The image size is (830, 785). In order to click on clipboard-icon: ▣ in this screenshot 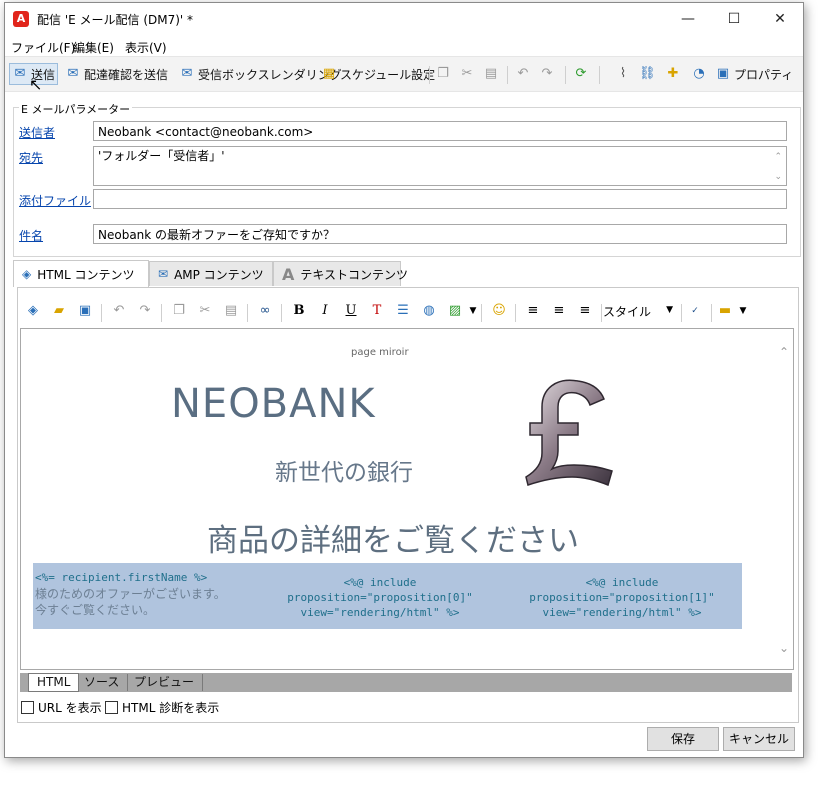, I will do `click(723, 73)`.